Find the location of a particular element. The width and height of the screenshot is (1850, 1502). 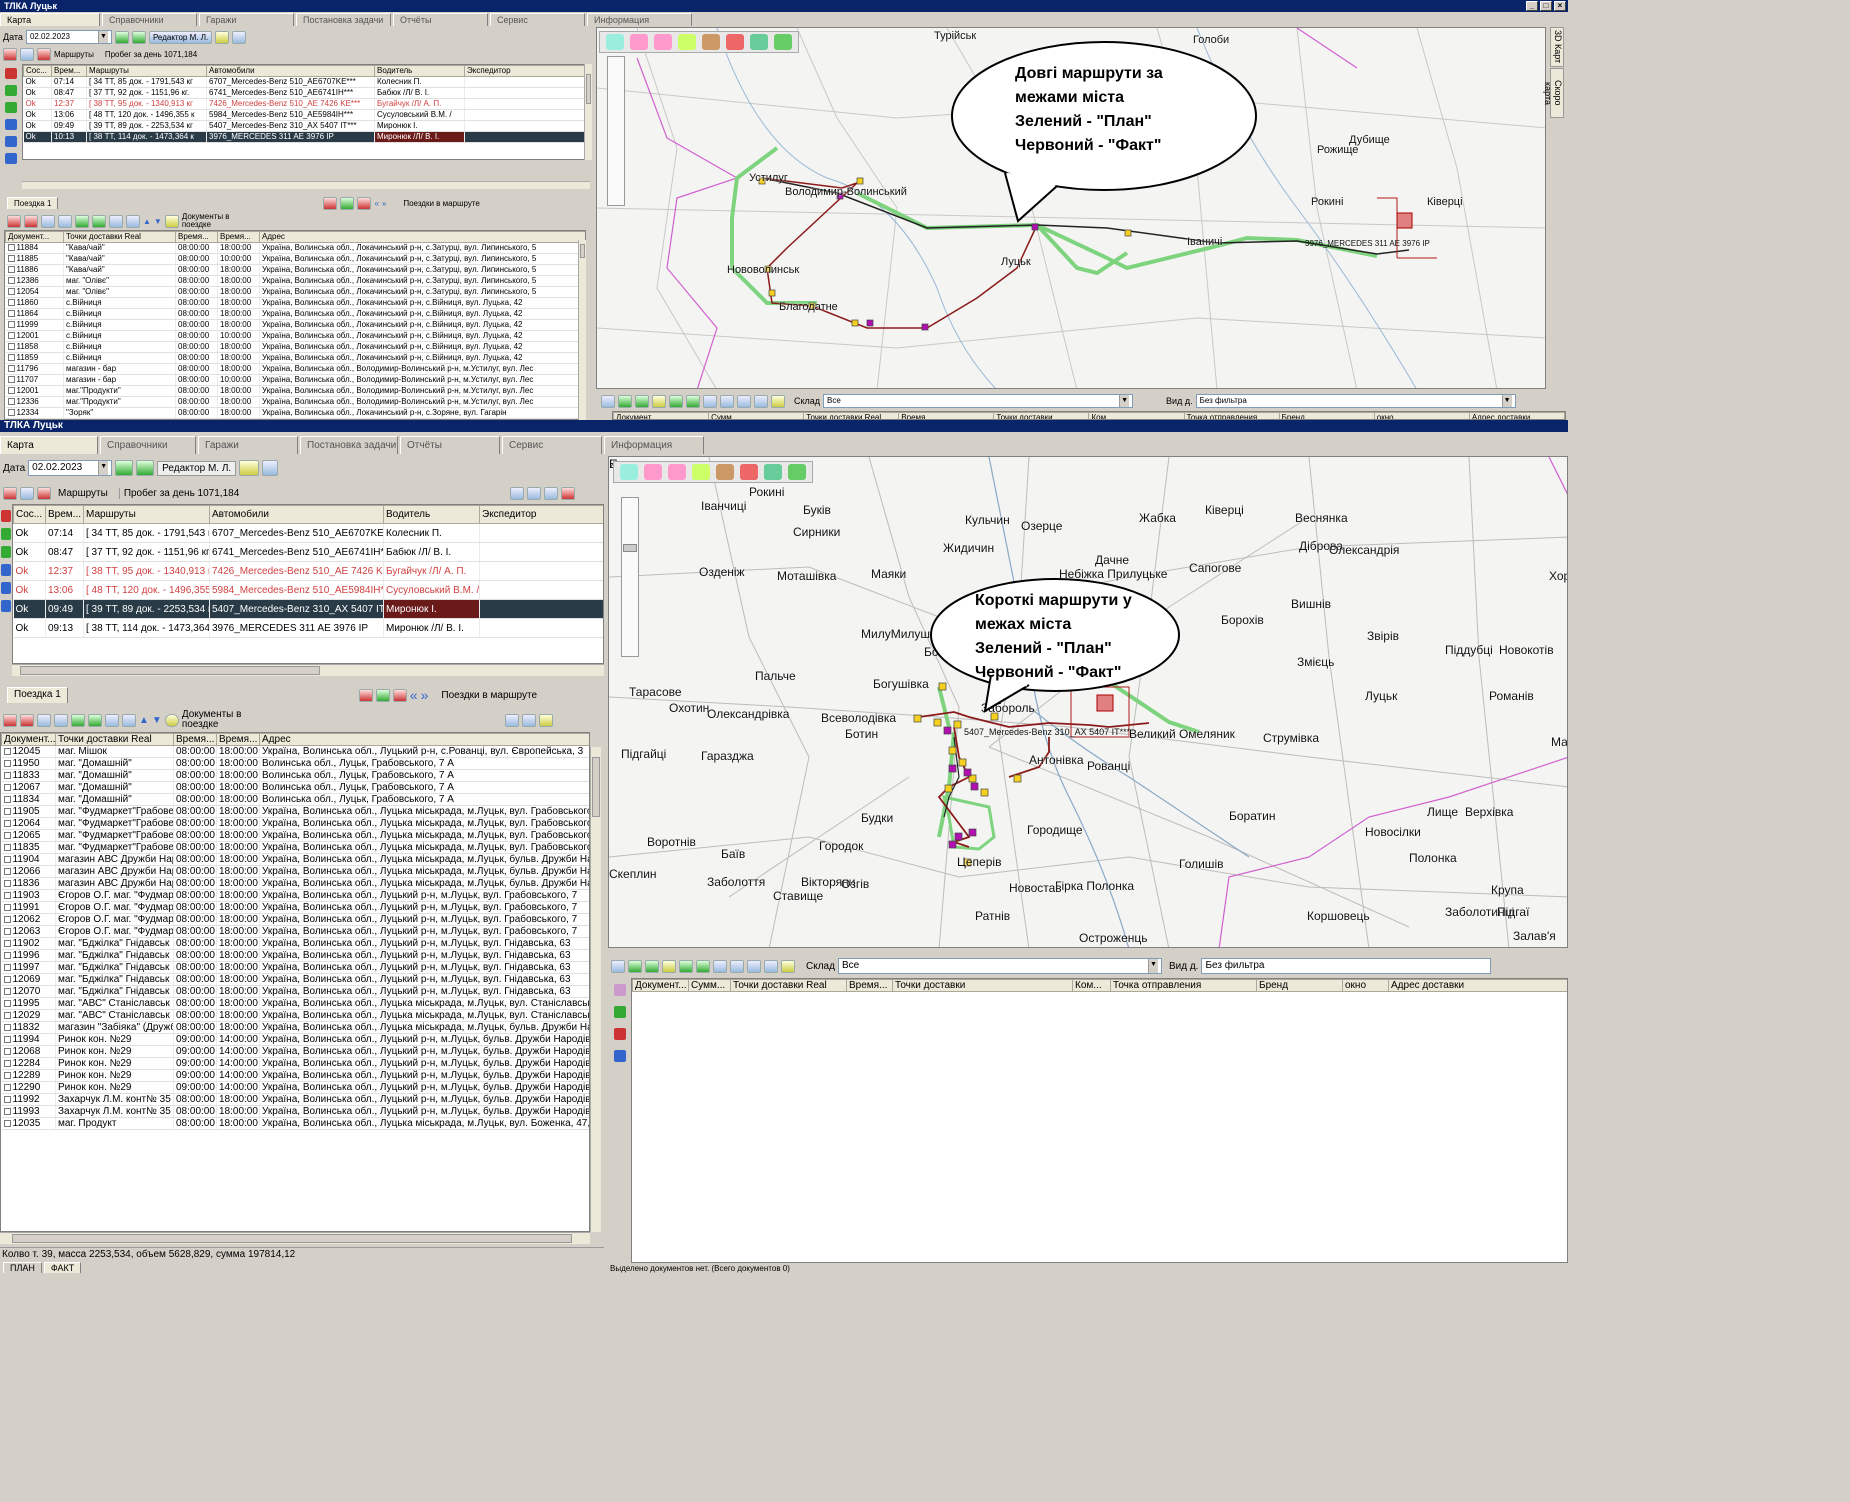

tab-map: Карта is located at coordinates (50, 19).